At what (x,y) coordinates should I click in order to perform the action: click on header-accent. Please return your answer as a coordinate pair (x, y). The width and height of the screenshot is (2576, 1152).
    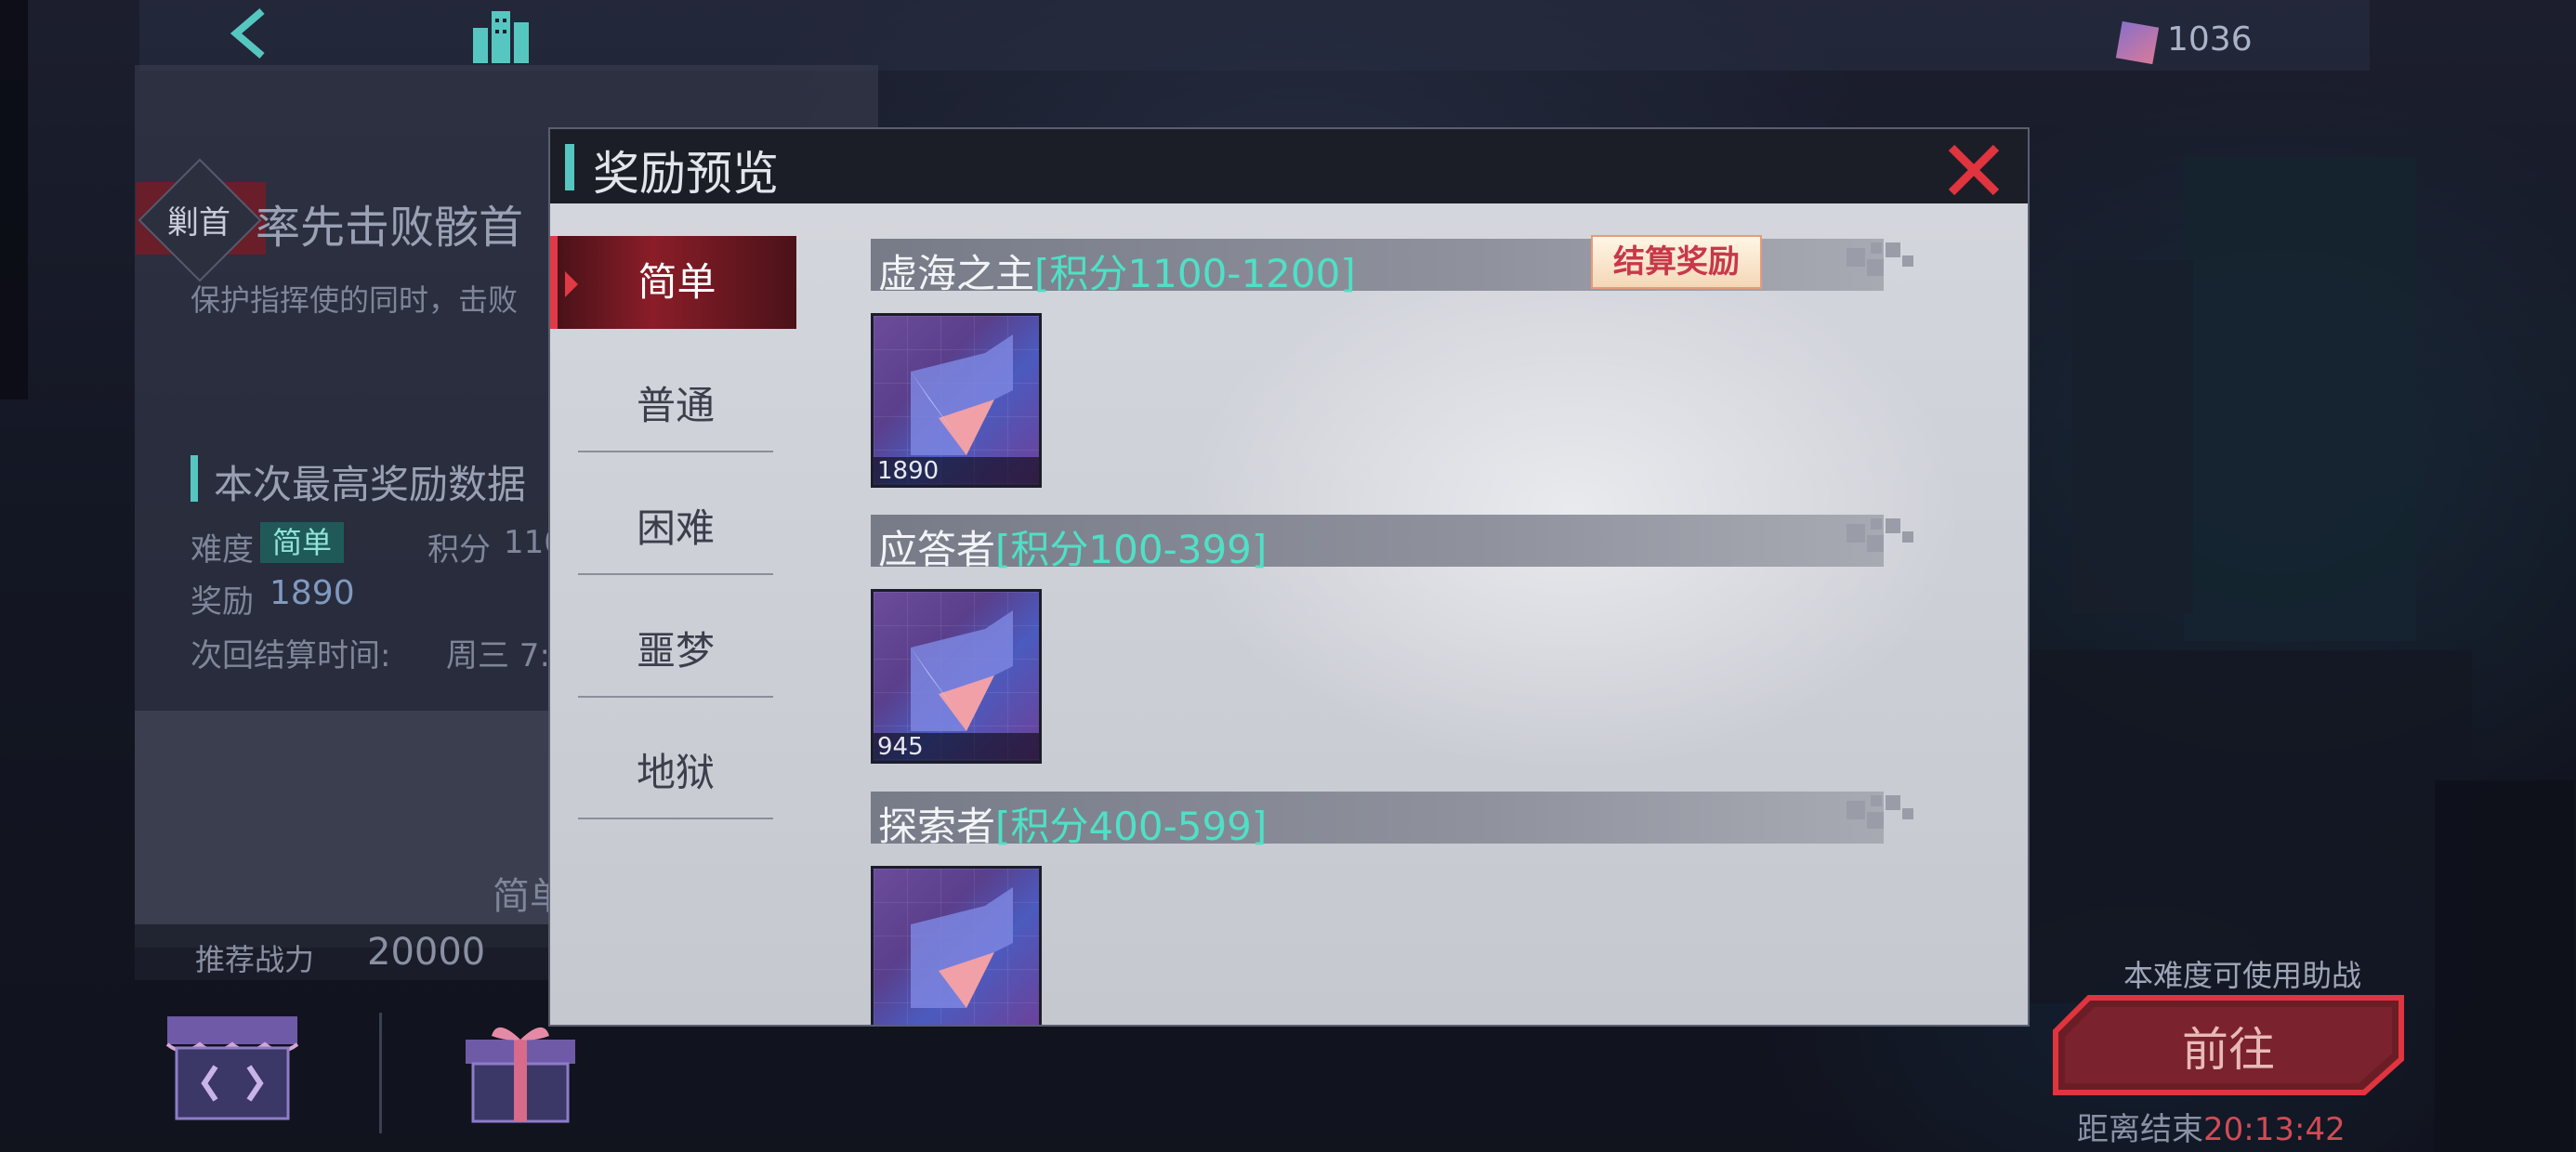
    Looking at the image, I should click on (569, 167).